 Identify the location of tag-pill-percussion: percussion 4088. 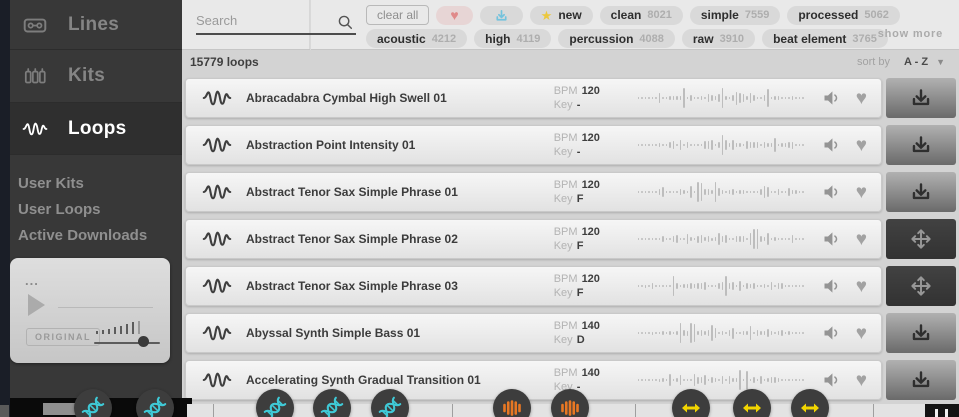
(616, 38).